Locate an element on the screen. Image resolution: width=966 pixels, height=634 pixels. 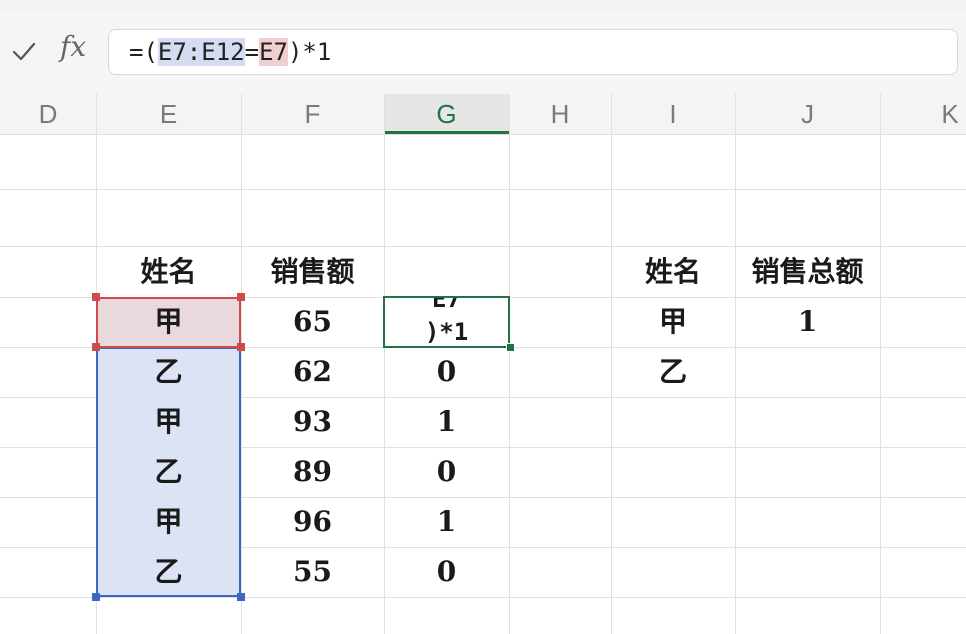
active-cell-editor: E7 )*1 is located at coordinates (446, 322).